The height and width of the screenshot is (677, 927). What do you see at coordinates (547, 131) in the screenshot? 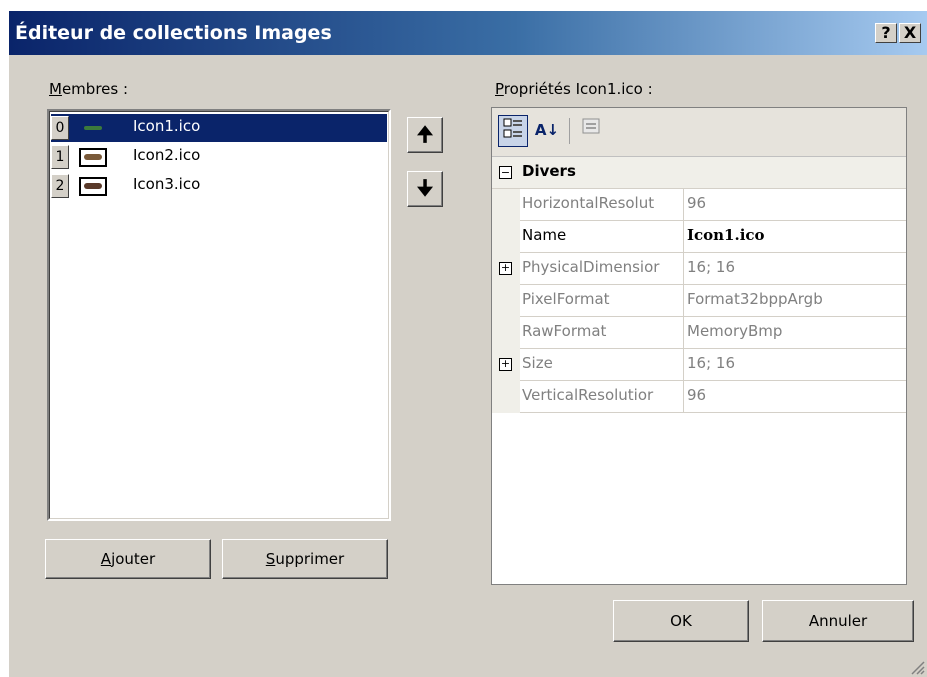
I see `sort-az-icon: A↓` at bounding box center [547, 131].